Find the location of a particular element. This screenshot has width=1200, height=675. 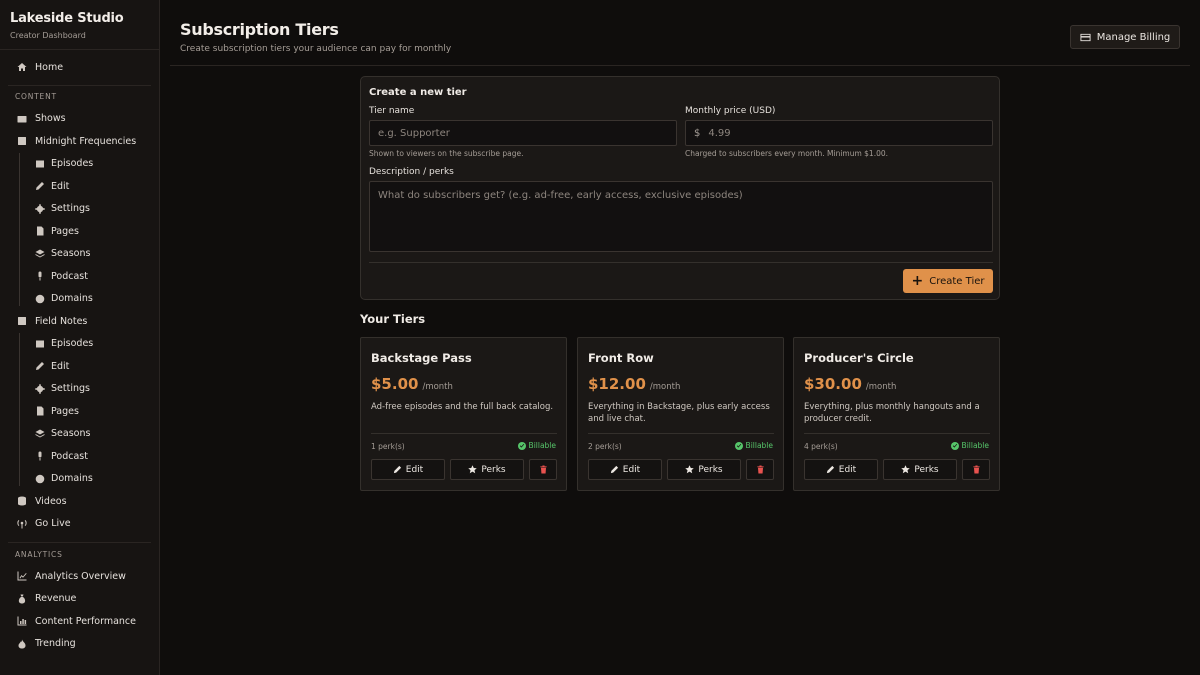

sidebar-item-label: Podcast is located at coordinates (69, 276).